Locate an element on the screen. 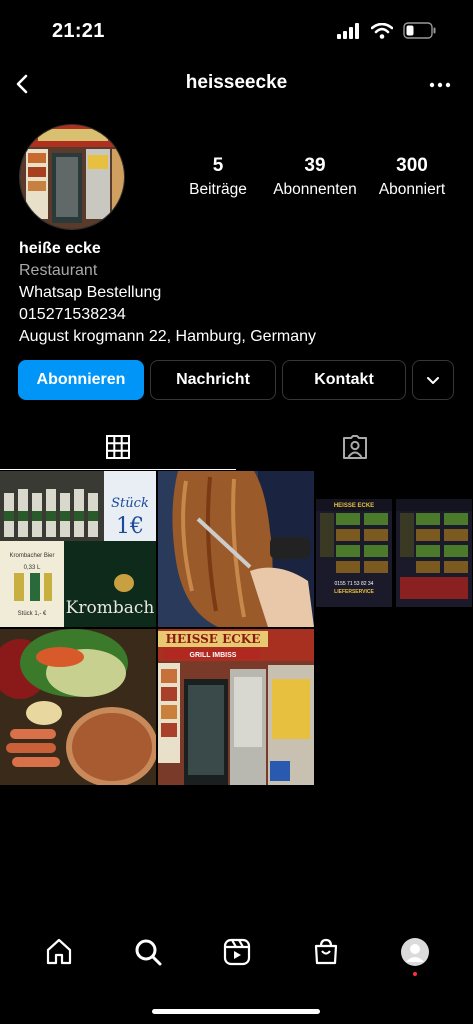 This screenshot has width=473, height=1024. nav-home is located at coordinates (59, 952).